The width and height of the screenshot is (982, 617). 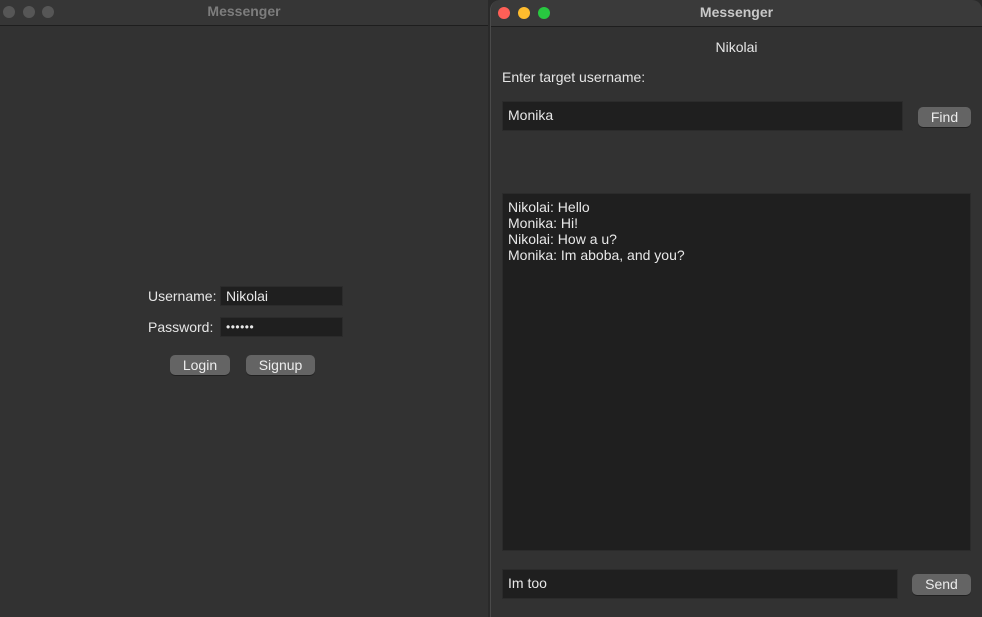 What do you see at coordinates (702, 116) in the screenshot?
I see `target-username-input: Monika` at bounding box center [702, 116].